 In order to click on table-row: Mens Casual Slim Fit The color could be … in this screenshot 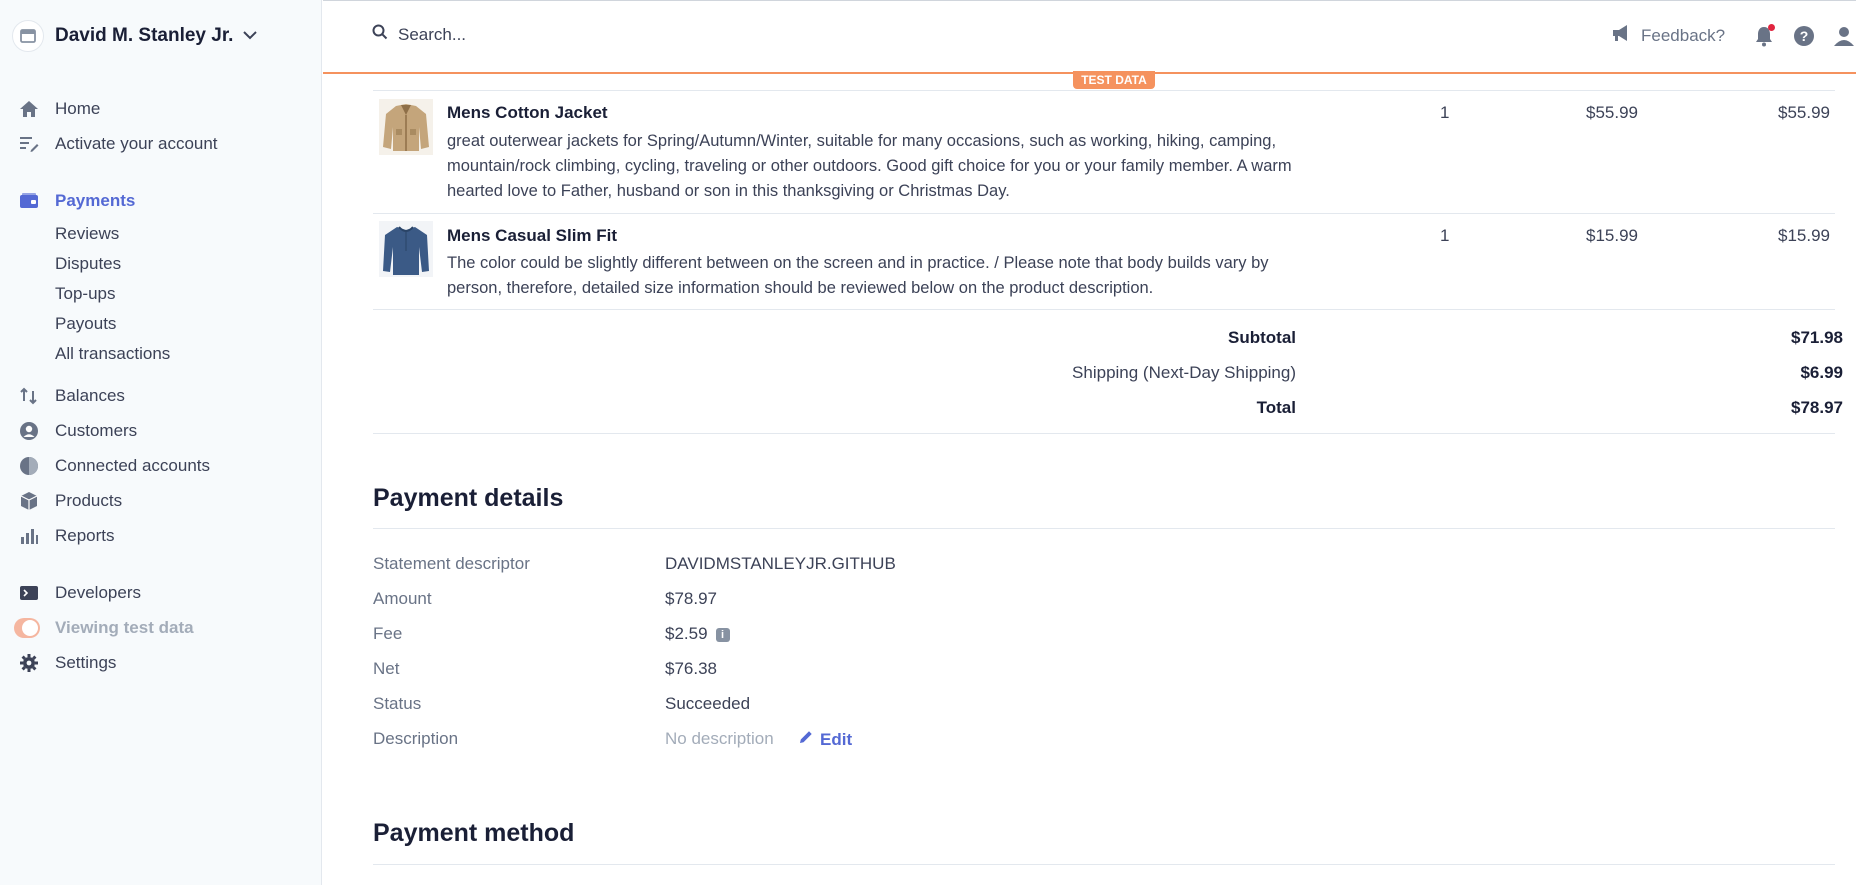, I will do `click(1104, 261)`.